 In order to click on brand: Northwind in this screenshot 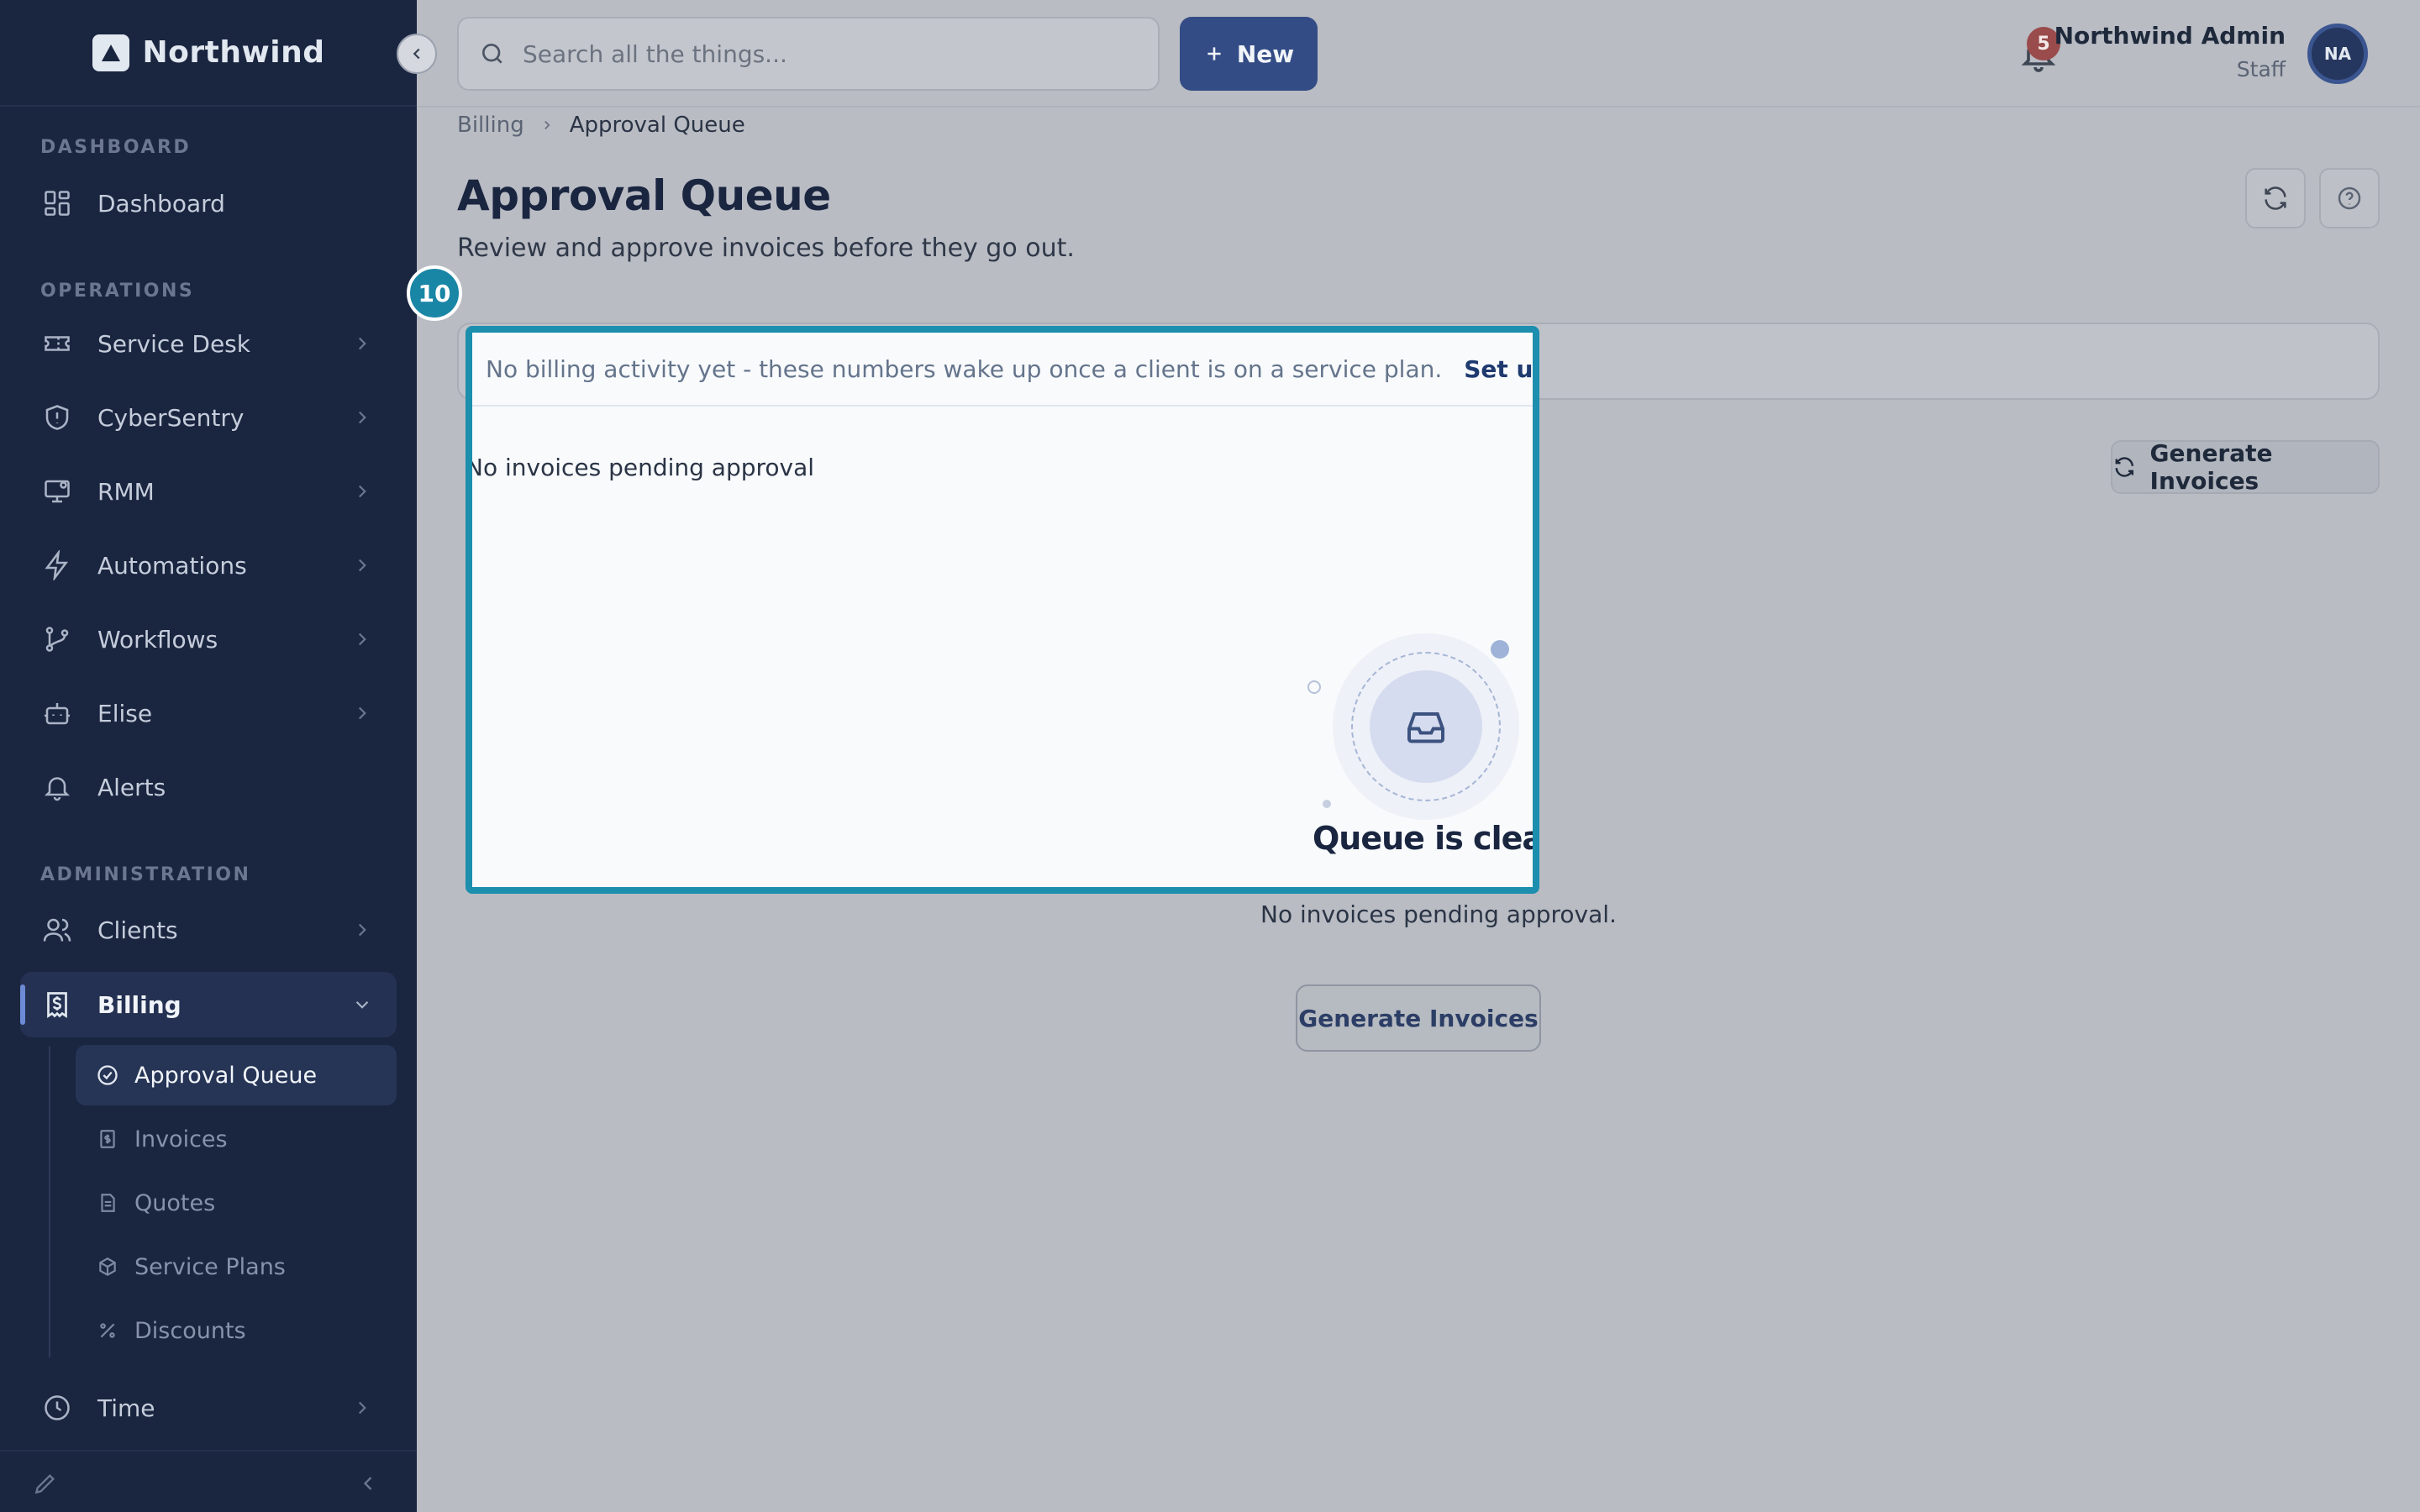, I will do `click(208, 53)`.